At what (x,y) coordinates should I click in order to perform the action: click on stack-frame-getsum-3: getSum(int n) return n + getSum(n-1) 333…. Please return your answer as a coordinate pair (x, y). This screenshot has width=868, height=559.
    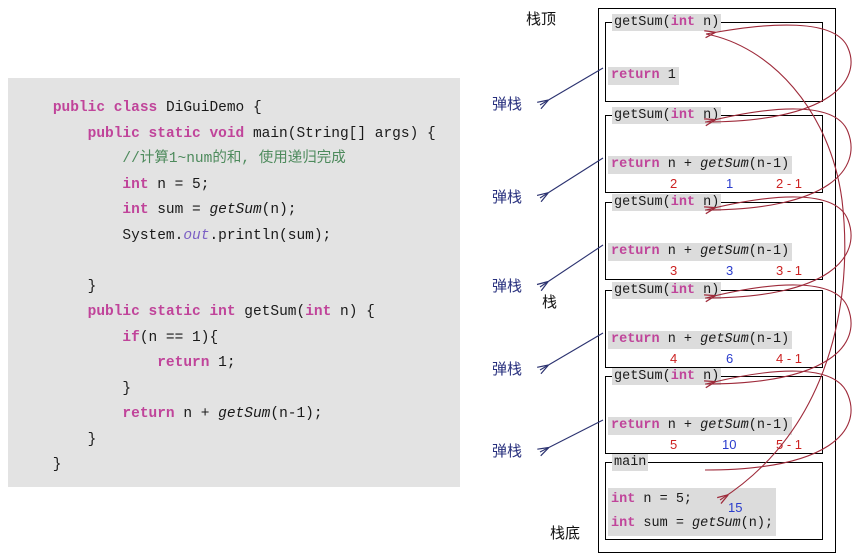
    Looking at the image, I should click on (714, 237).